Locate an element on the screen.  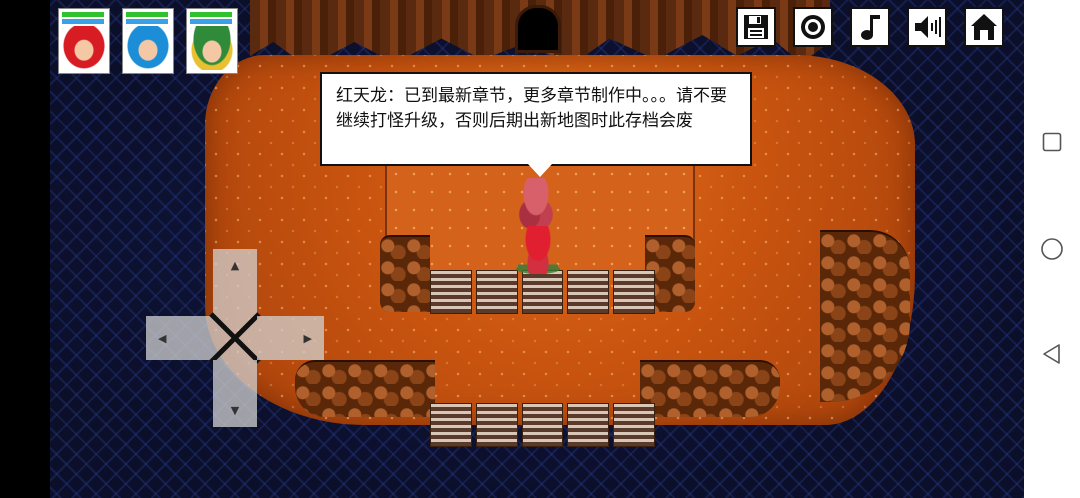
dpad-down-button: ▼ is located at coordinates (235, 393).